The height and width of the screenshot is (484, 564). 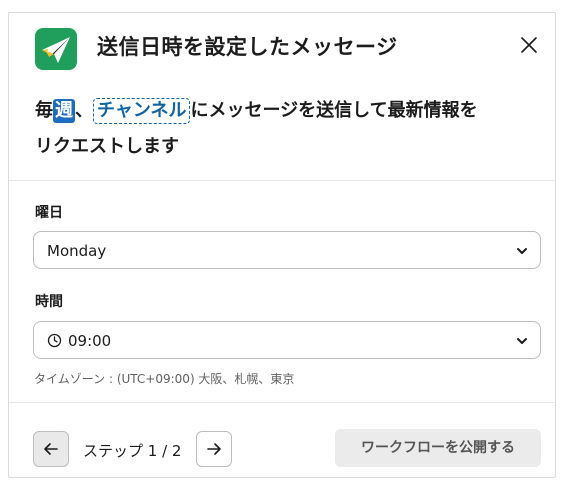 What do you see at coordinates (247, 47) in the screenshot?
I see `modal-title: 送信日時を設定したメッセージ` at bounding box center [247, 47].